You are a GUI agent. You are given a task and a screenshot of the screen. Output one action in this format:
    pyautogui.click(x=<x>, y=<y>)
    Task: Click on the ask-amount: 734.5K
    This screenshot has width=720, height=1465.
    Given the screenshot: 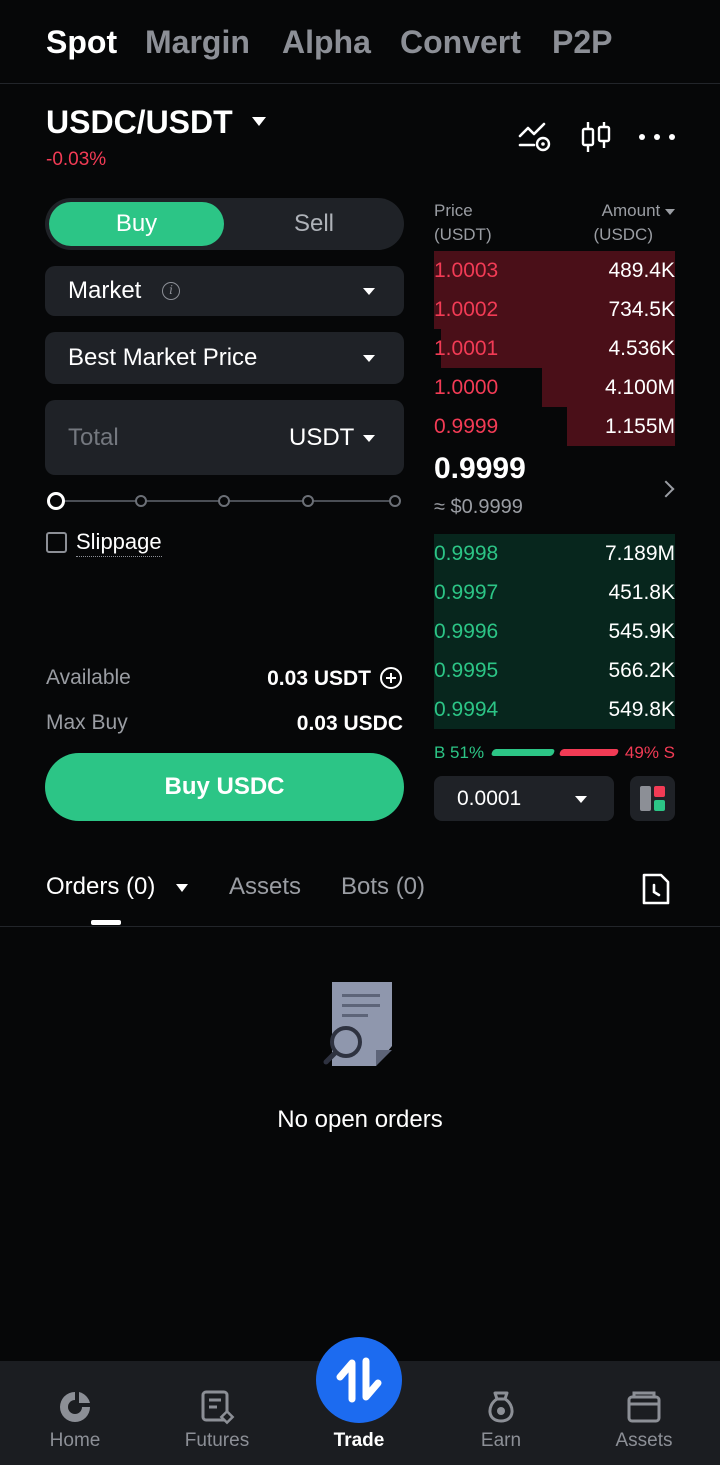 What is the action you would take?
    pyautogui.click(x=641, y=309)
    